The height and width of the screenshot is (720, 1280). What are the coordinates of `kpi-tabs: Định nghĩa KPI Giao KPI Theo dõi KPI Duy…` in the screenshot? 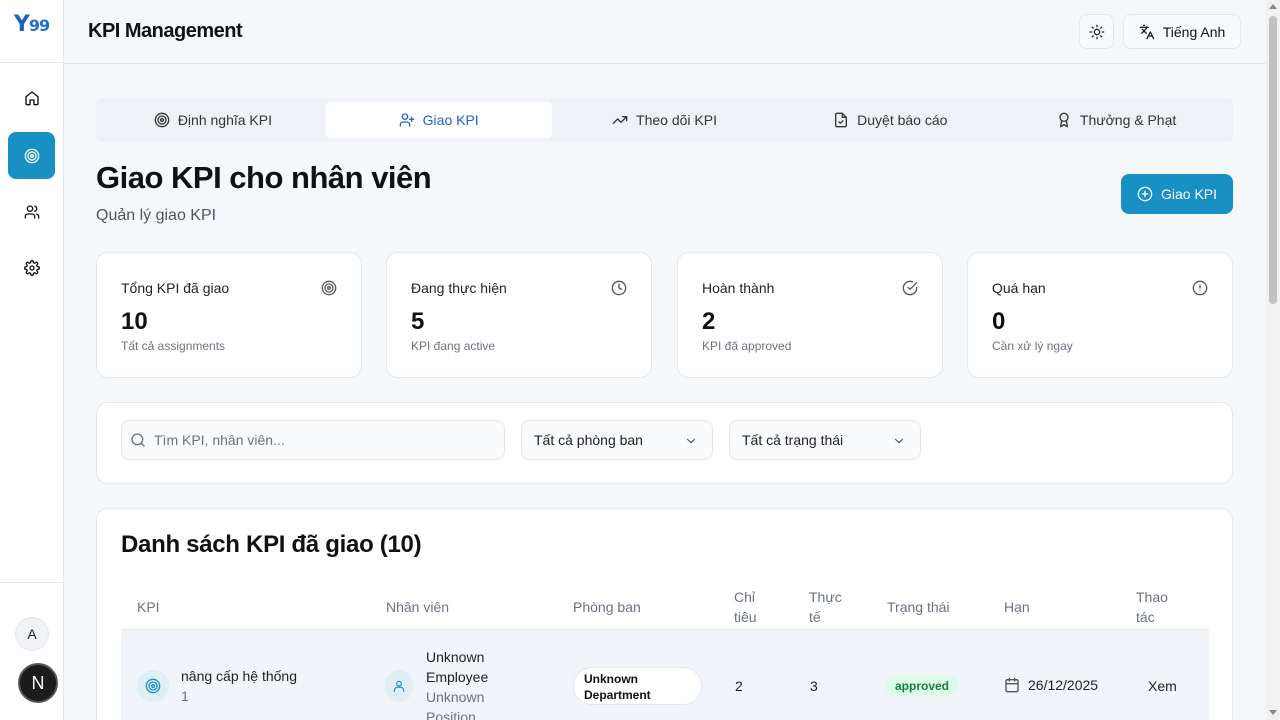 It's located at (664, 120).